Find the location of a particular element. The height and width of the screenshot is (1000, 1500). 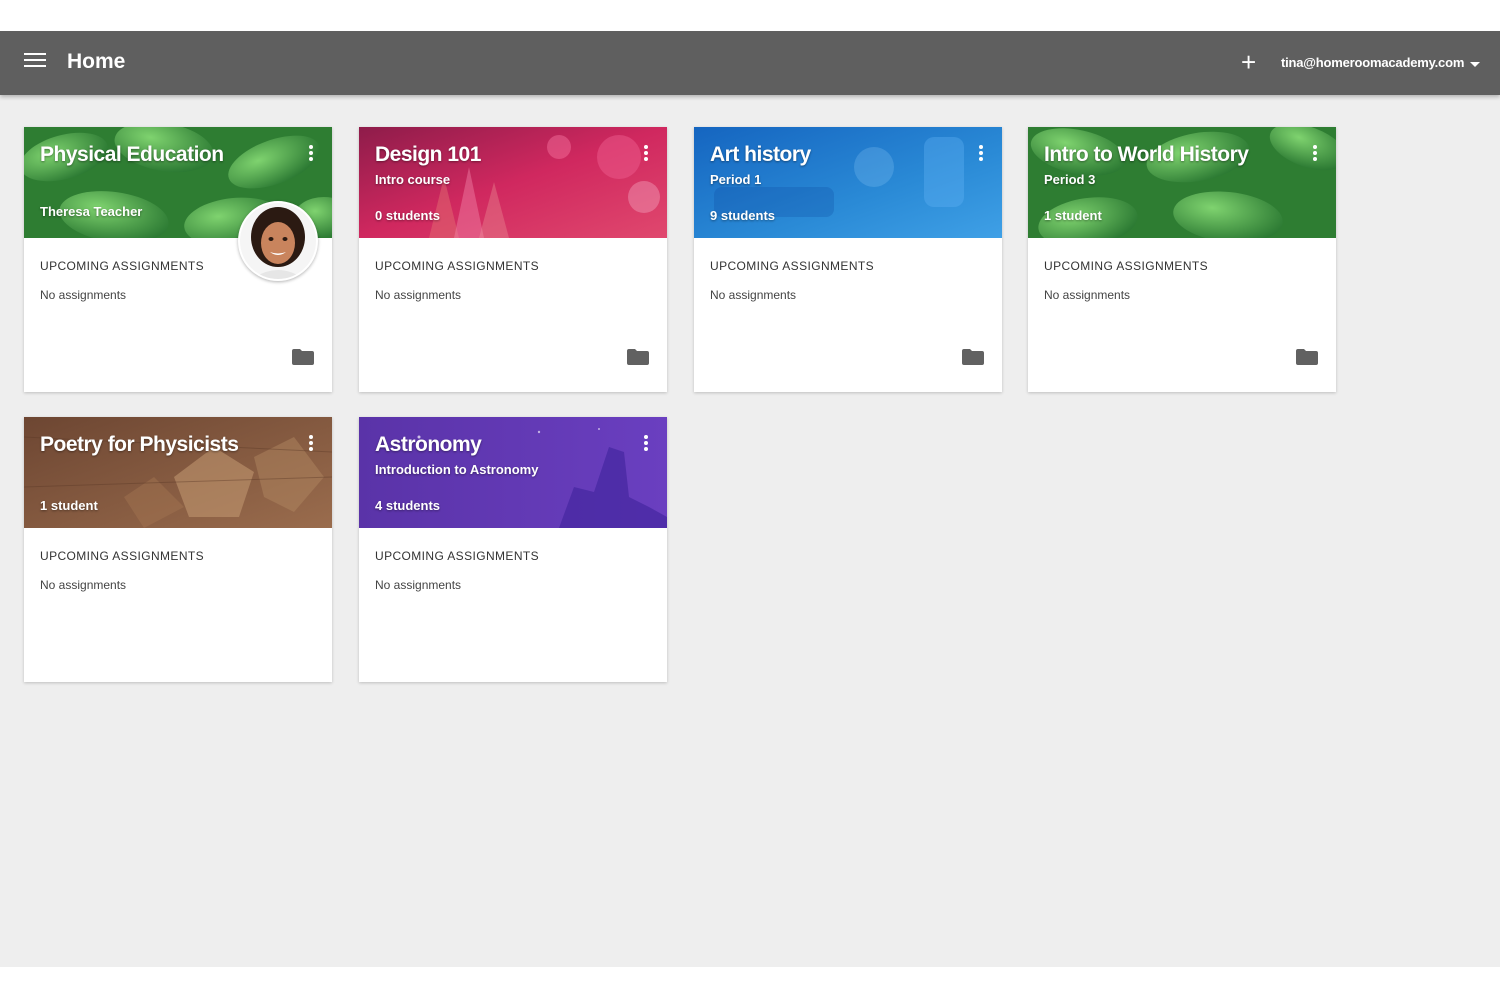

page-title: Home is located at coordinates (96, 61).